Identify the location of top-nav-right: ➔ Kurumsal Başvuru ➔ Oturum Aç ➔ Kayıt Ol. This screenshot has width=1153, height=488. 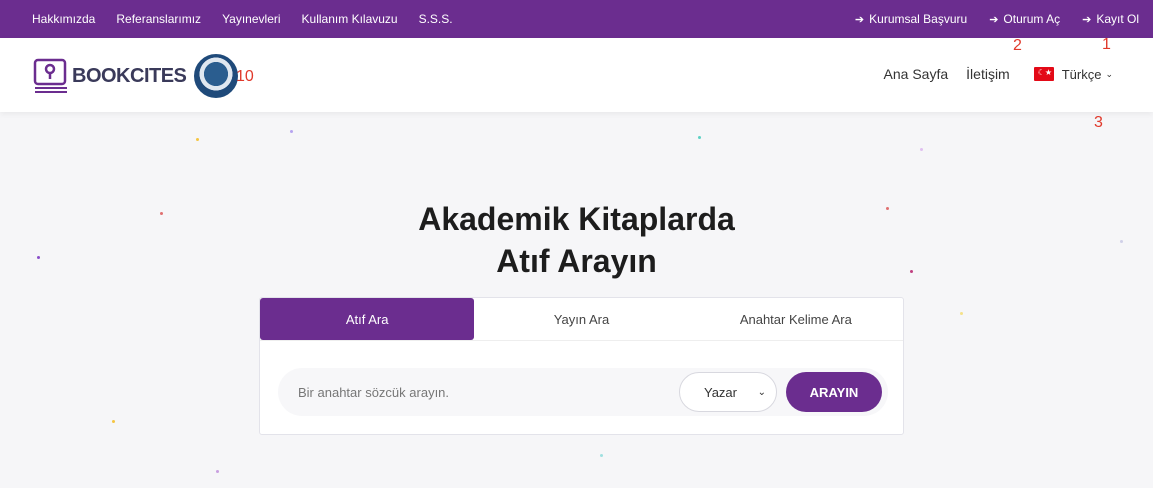
(986, 19).